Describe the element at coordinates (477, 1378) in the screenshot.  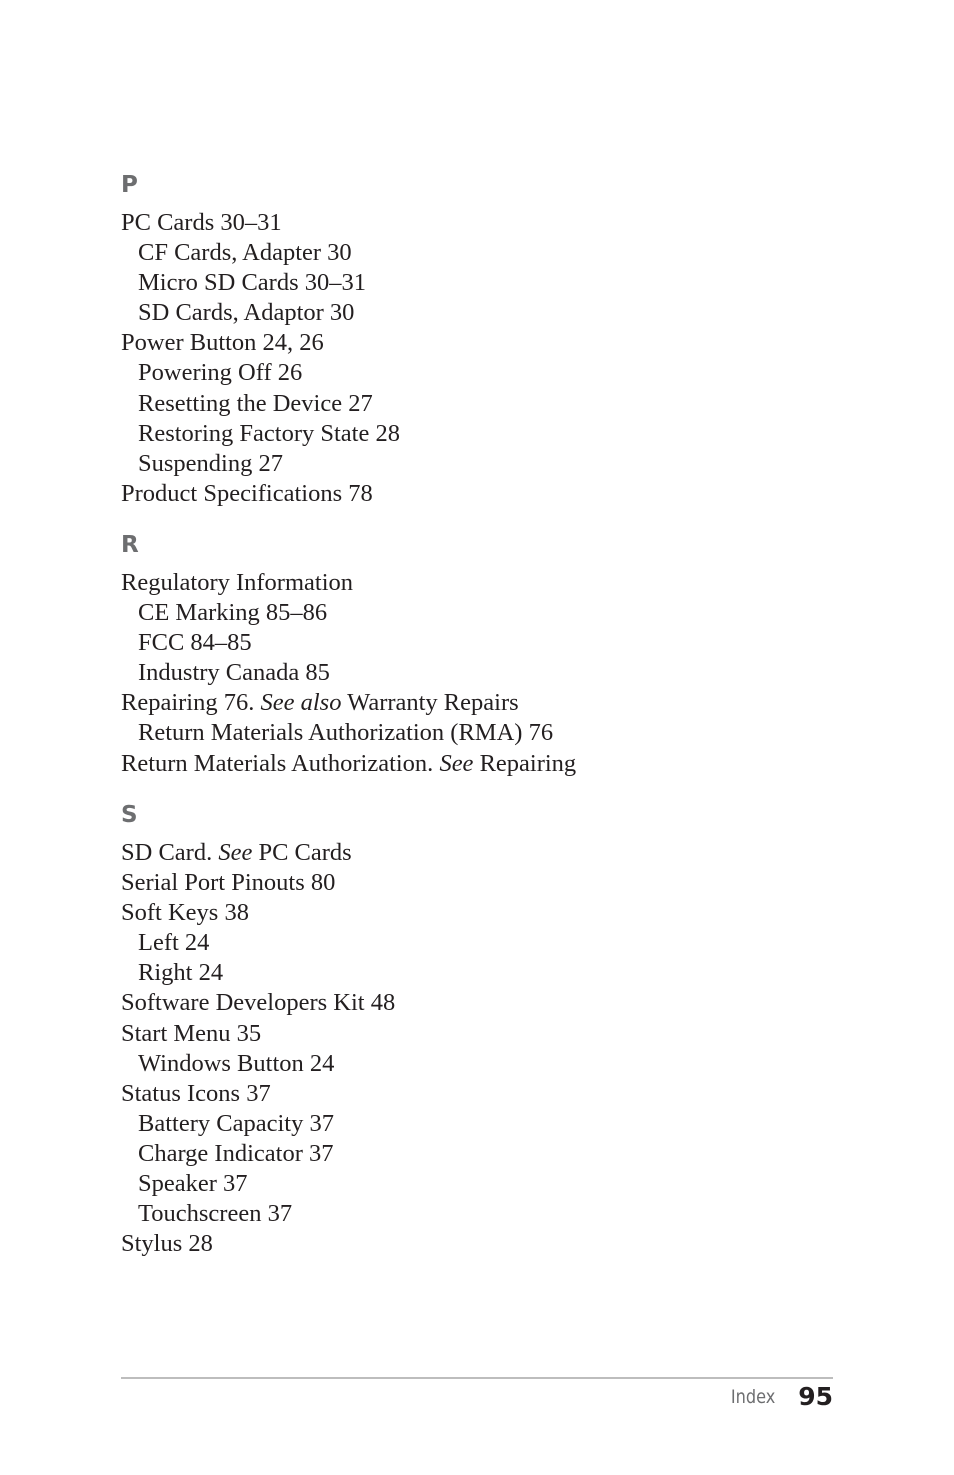
I see `footer-divider` at that location.